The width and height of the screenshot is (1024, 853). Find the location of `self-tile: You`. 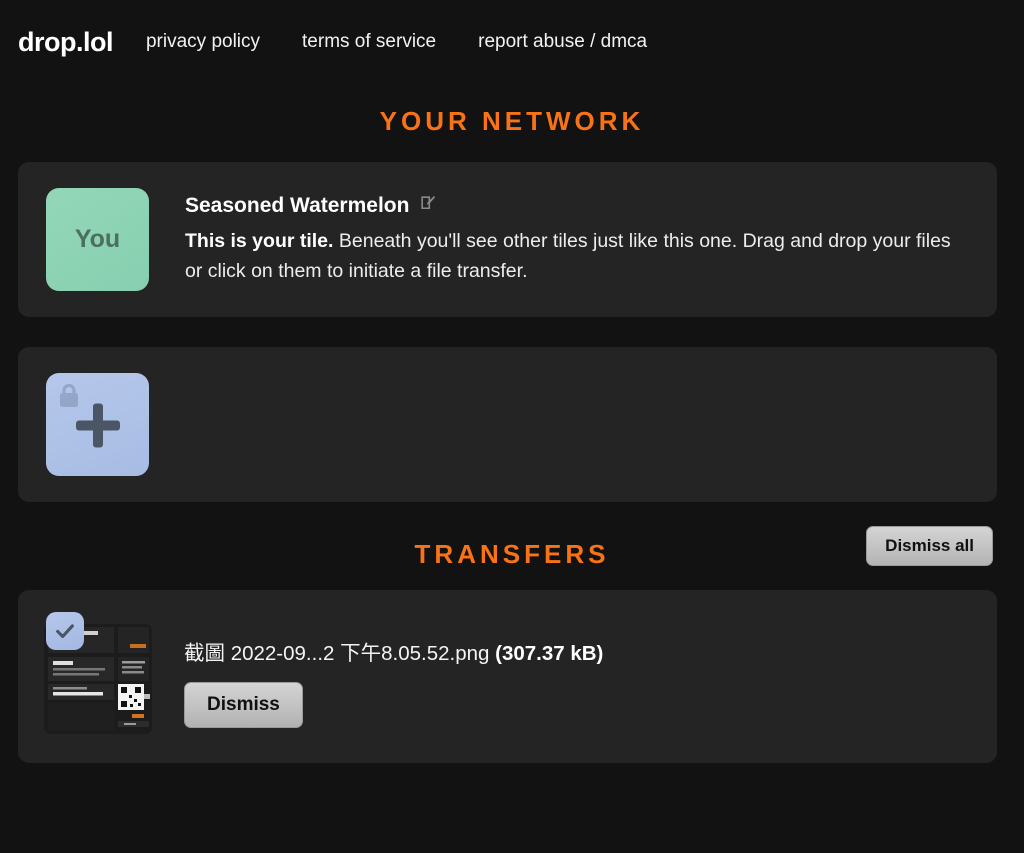

self-tile: You is located at coordinates (97, 239).